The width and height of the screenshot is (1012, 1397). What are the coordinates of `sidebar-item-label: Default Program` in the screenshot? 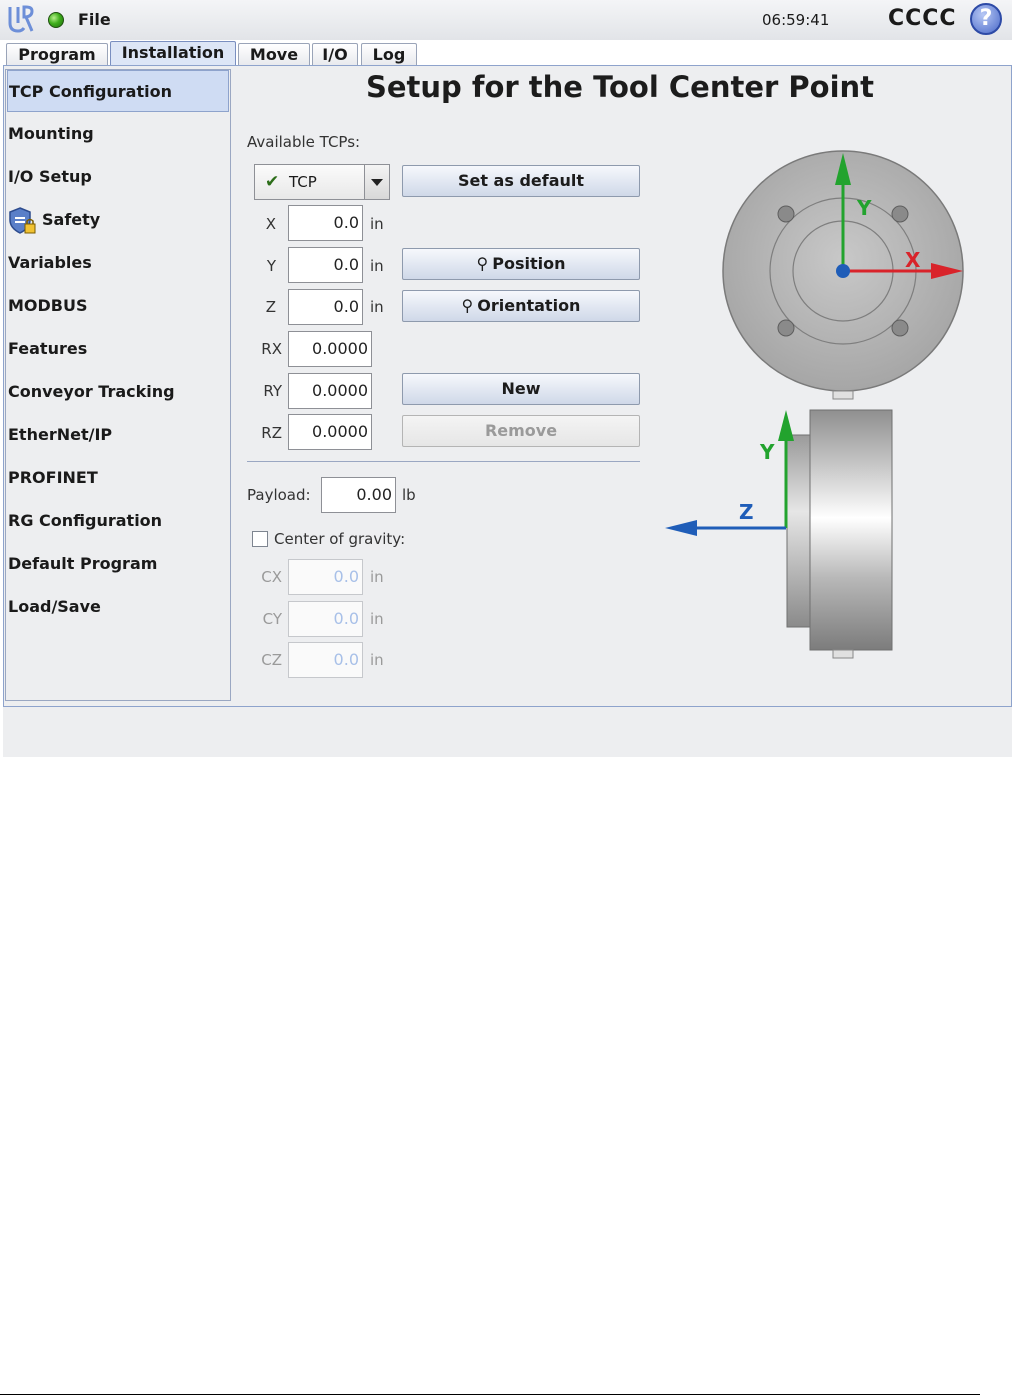 It's located at (83, 563).